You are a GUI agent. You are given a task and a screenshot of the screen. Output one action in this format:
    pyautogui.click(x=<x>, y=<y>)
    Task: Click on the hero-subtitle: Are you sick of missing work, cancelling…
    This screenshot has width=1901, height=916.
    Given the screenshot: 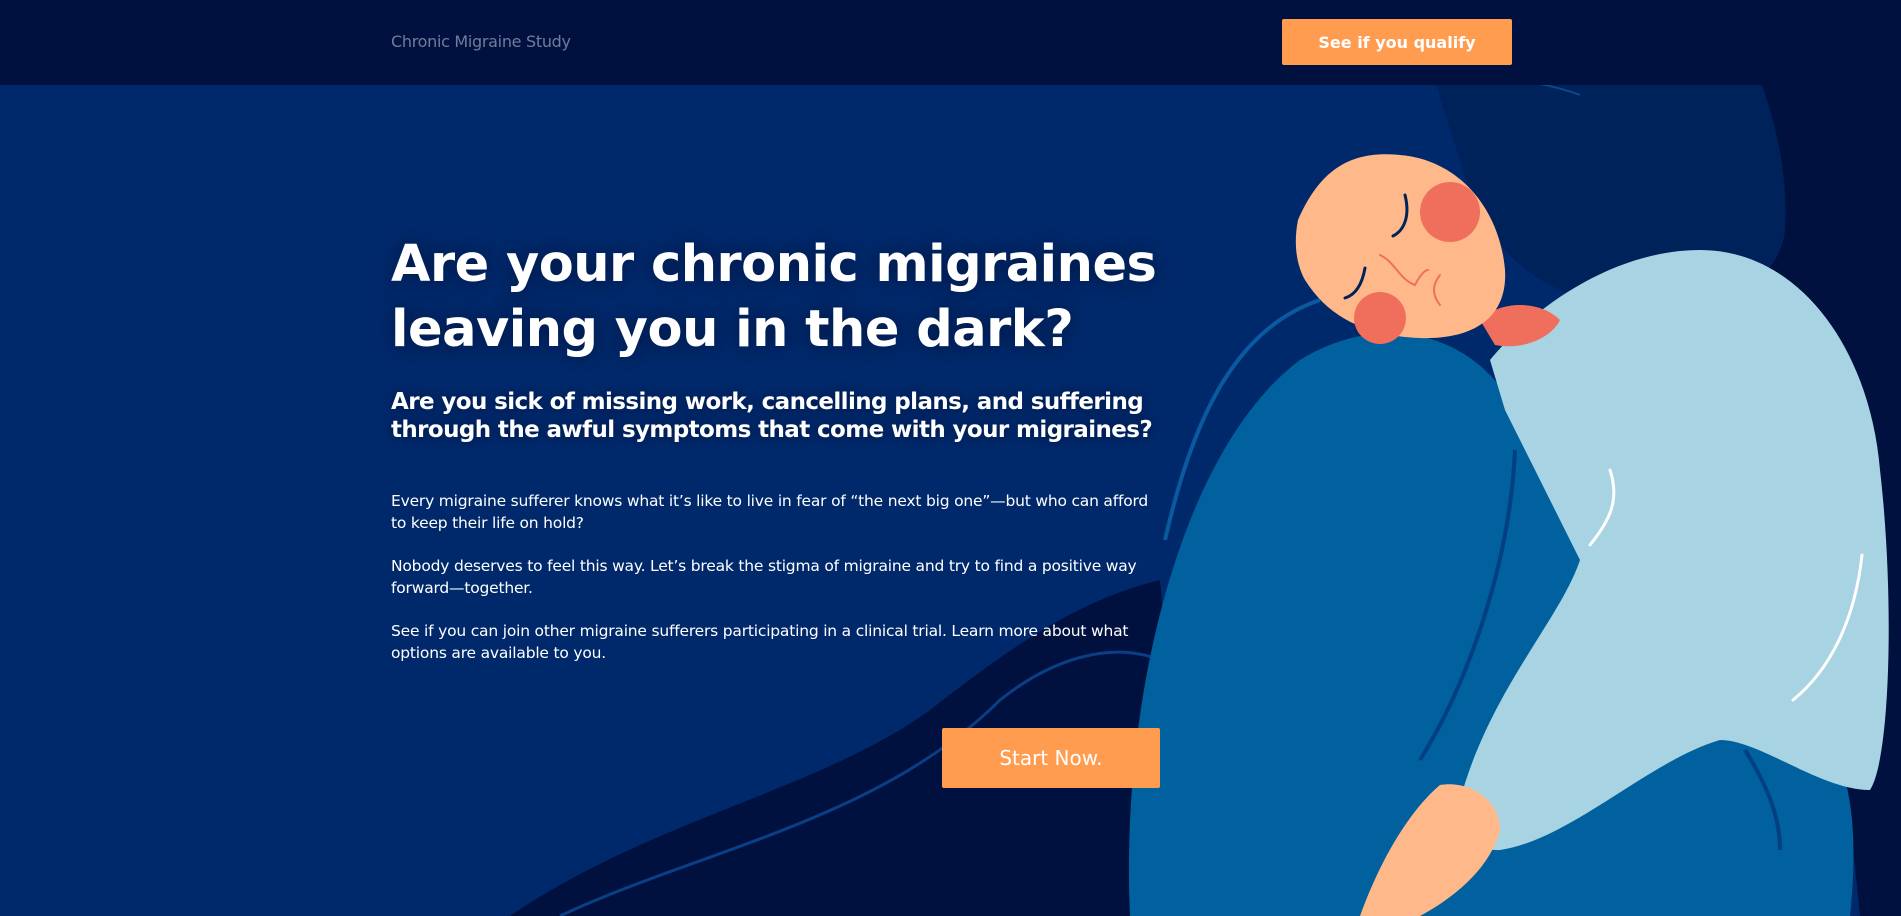 What is the action you would take?
    pyautogui.click(x=772, y=416)
    